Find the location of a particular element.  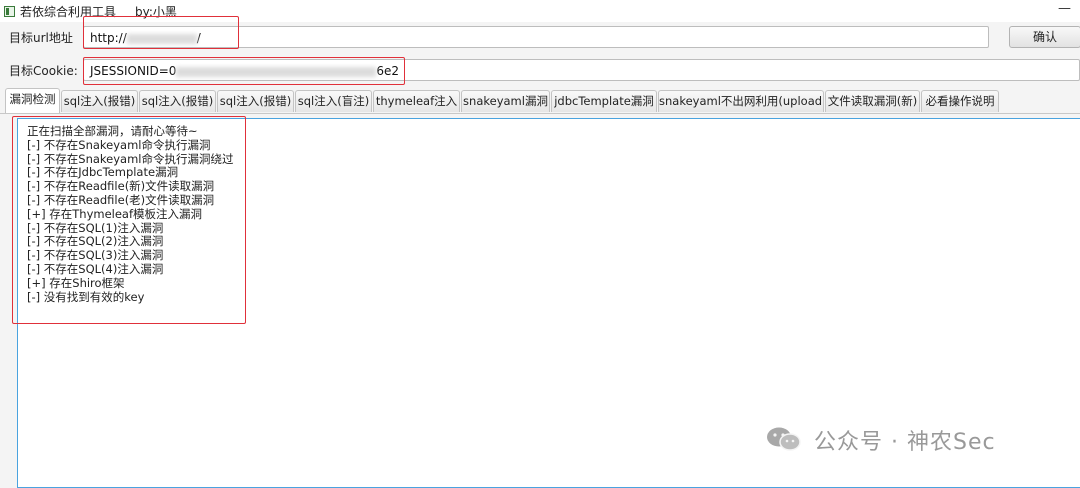

log-line: [-] 没有找到有效的key is located at coordinates (86, 296).